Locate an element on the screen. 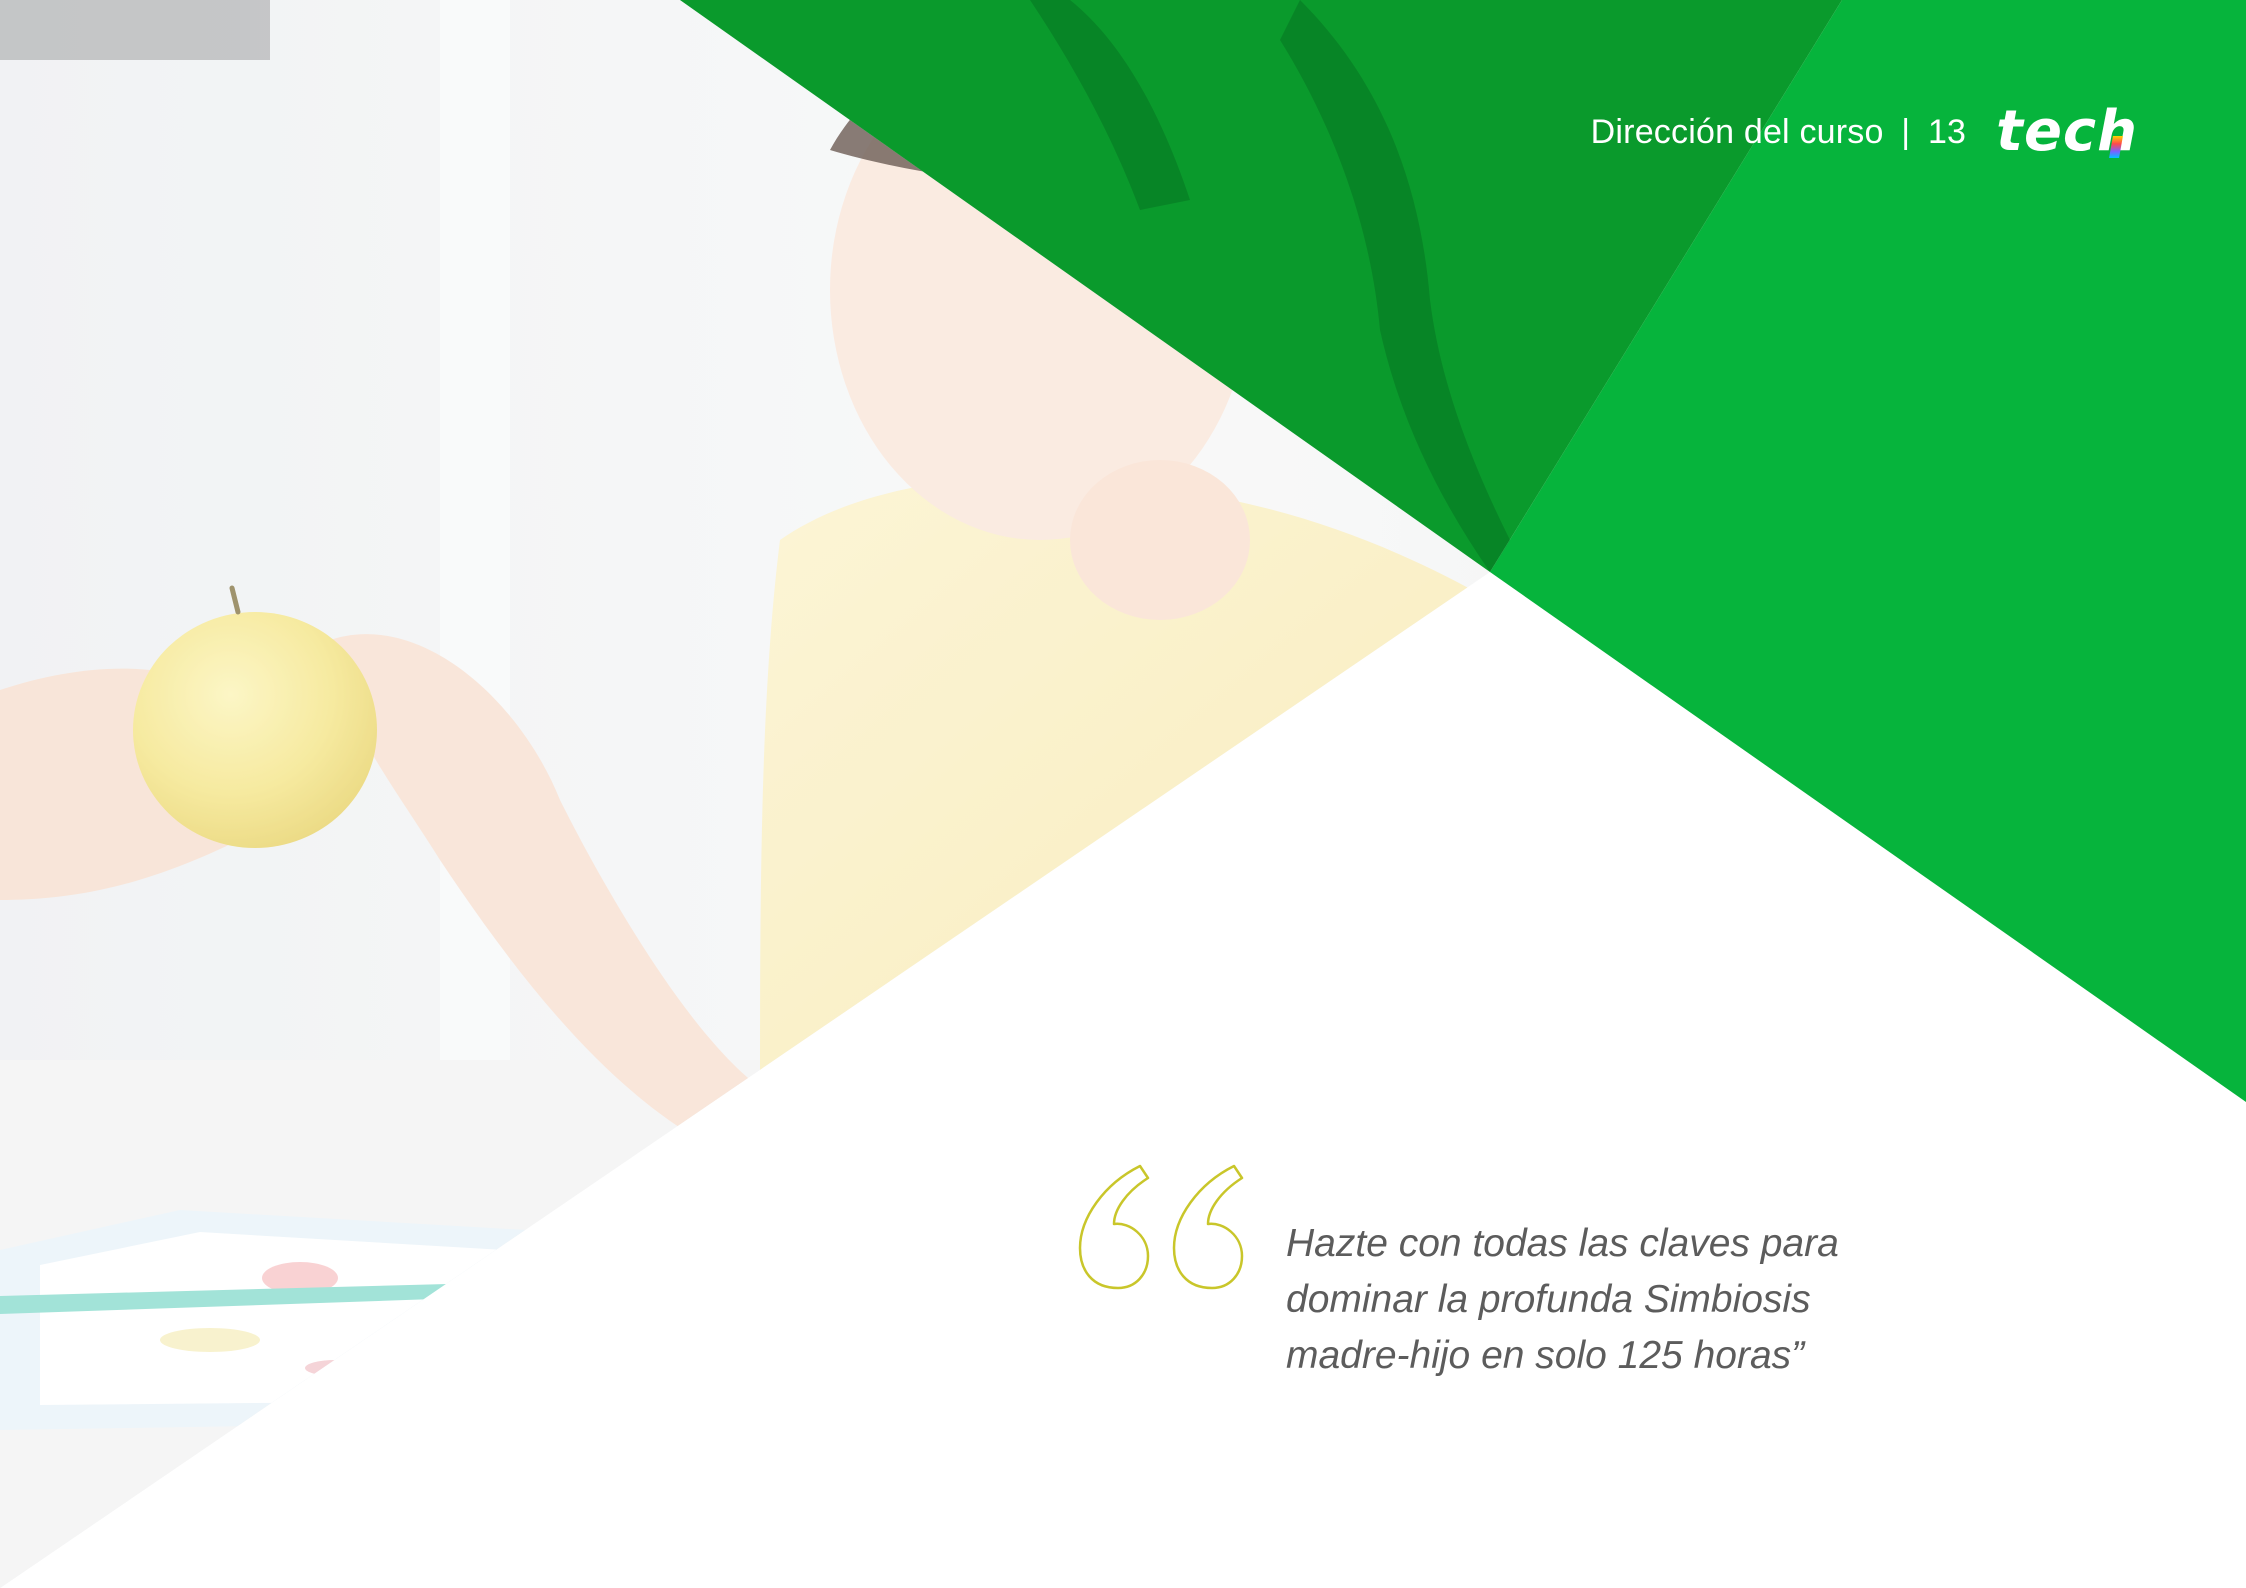  quote-line: madre-hijo en solo 125 horas” is located at coordinates (1545, 1355).